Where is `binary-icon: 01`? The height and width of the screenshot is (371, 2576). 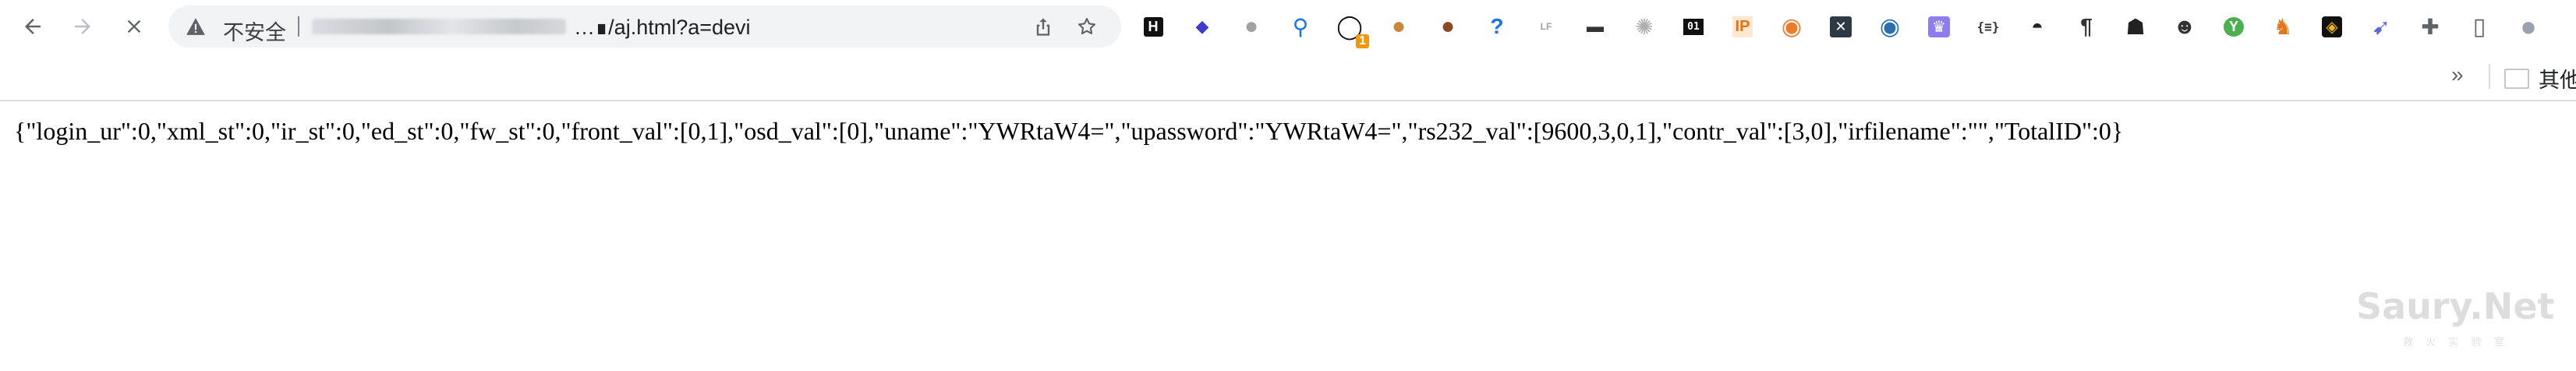
binary-icon: 01 is located at coordinates (1693, 26).